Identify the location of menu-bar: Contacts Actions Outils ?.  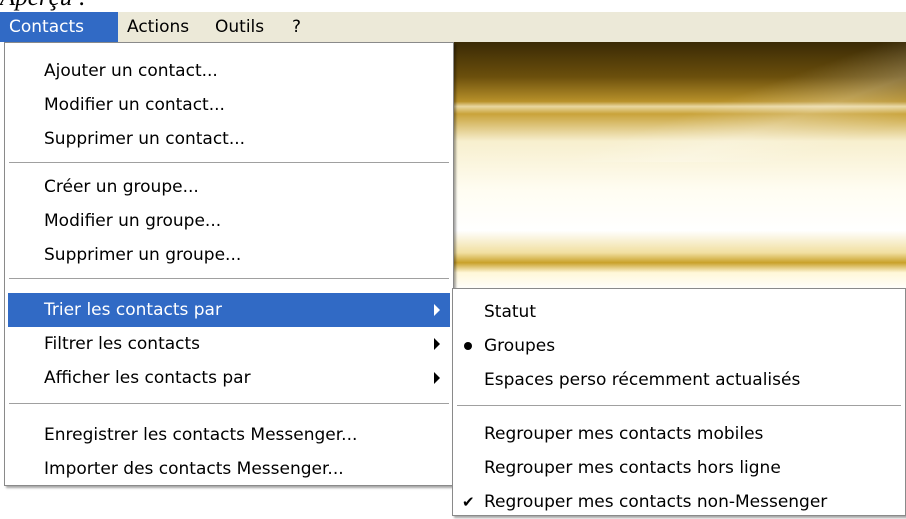
(453, 27).